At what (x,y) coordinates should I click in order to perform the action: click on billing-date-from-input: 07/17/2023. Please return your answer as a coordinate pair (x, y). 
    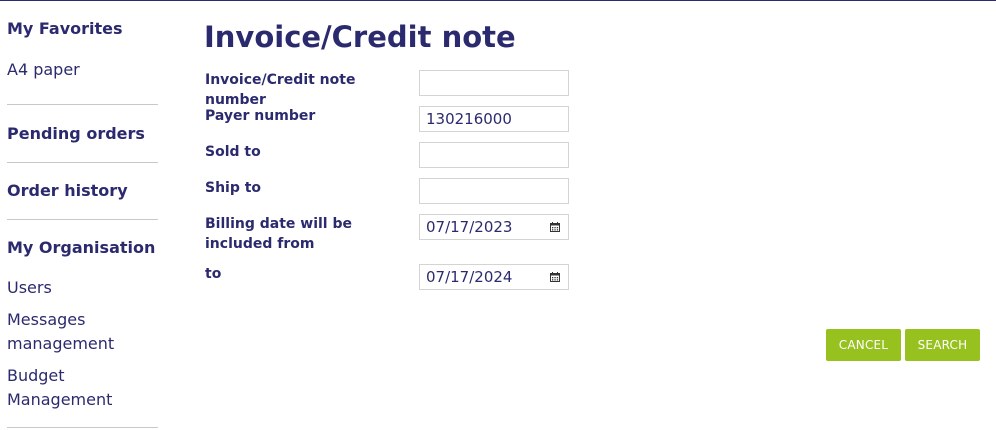
    Looking at the image, I should click on (494, 227).